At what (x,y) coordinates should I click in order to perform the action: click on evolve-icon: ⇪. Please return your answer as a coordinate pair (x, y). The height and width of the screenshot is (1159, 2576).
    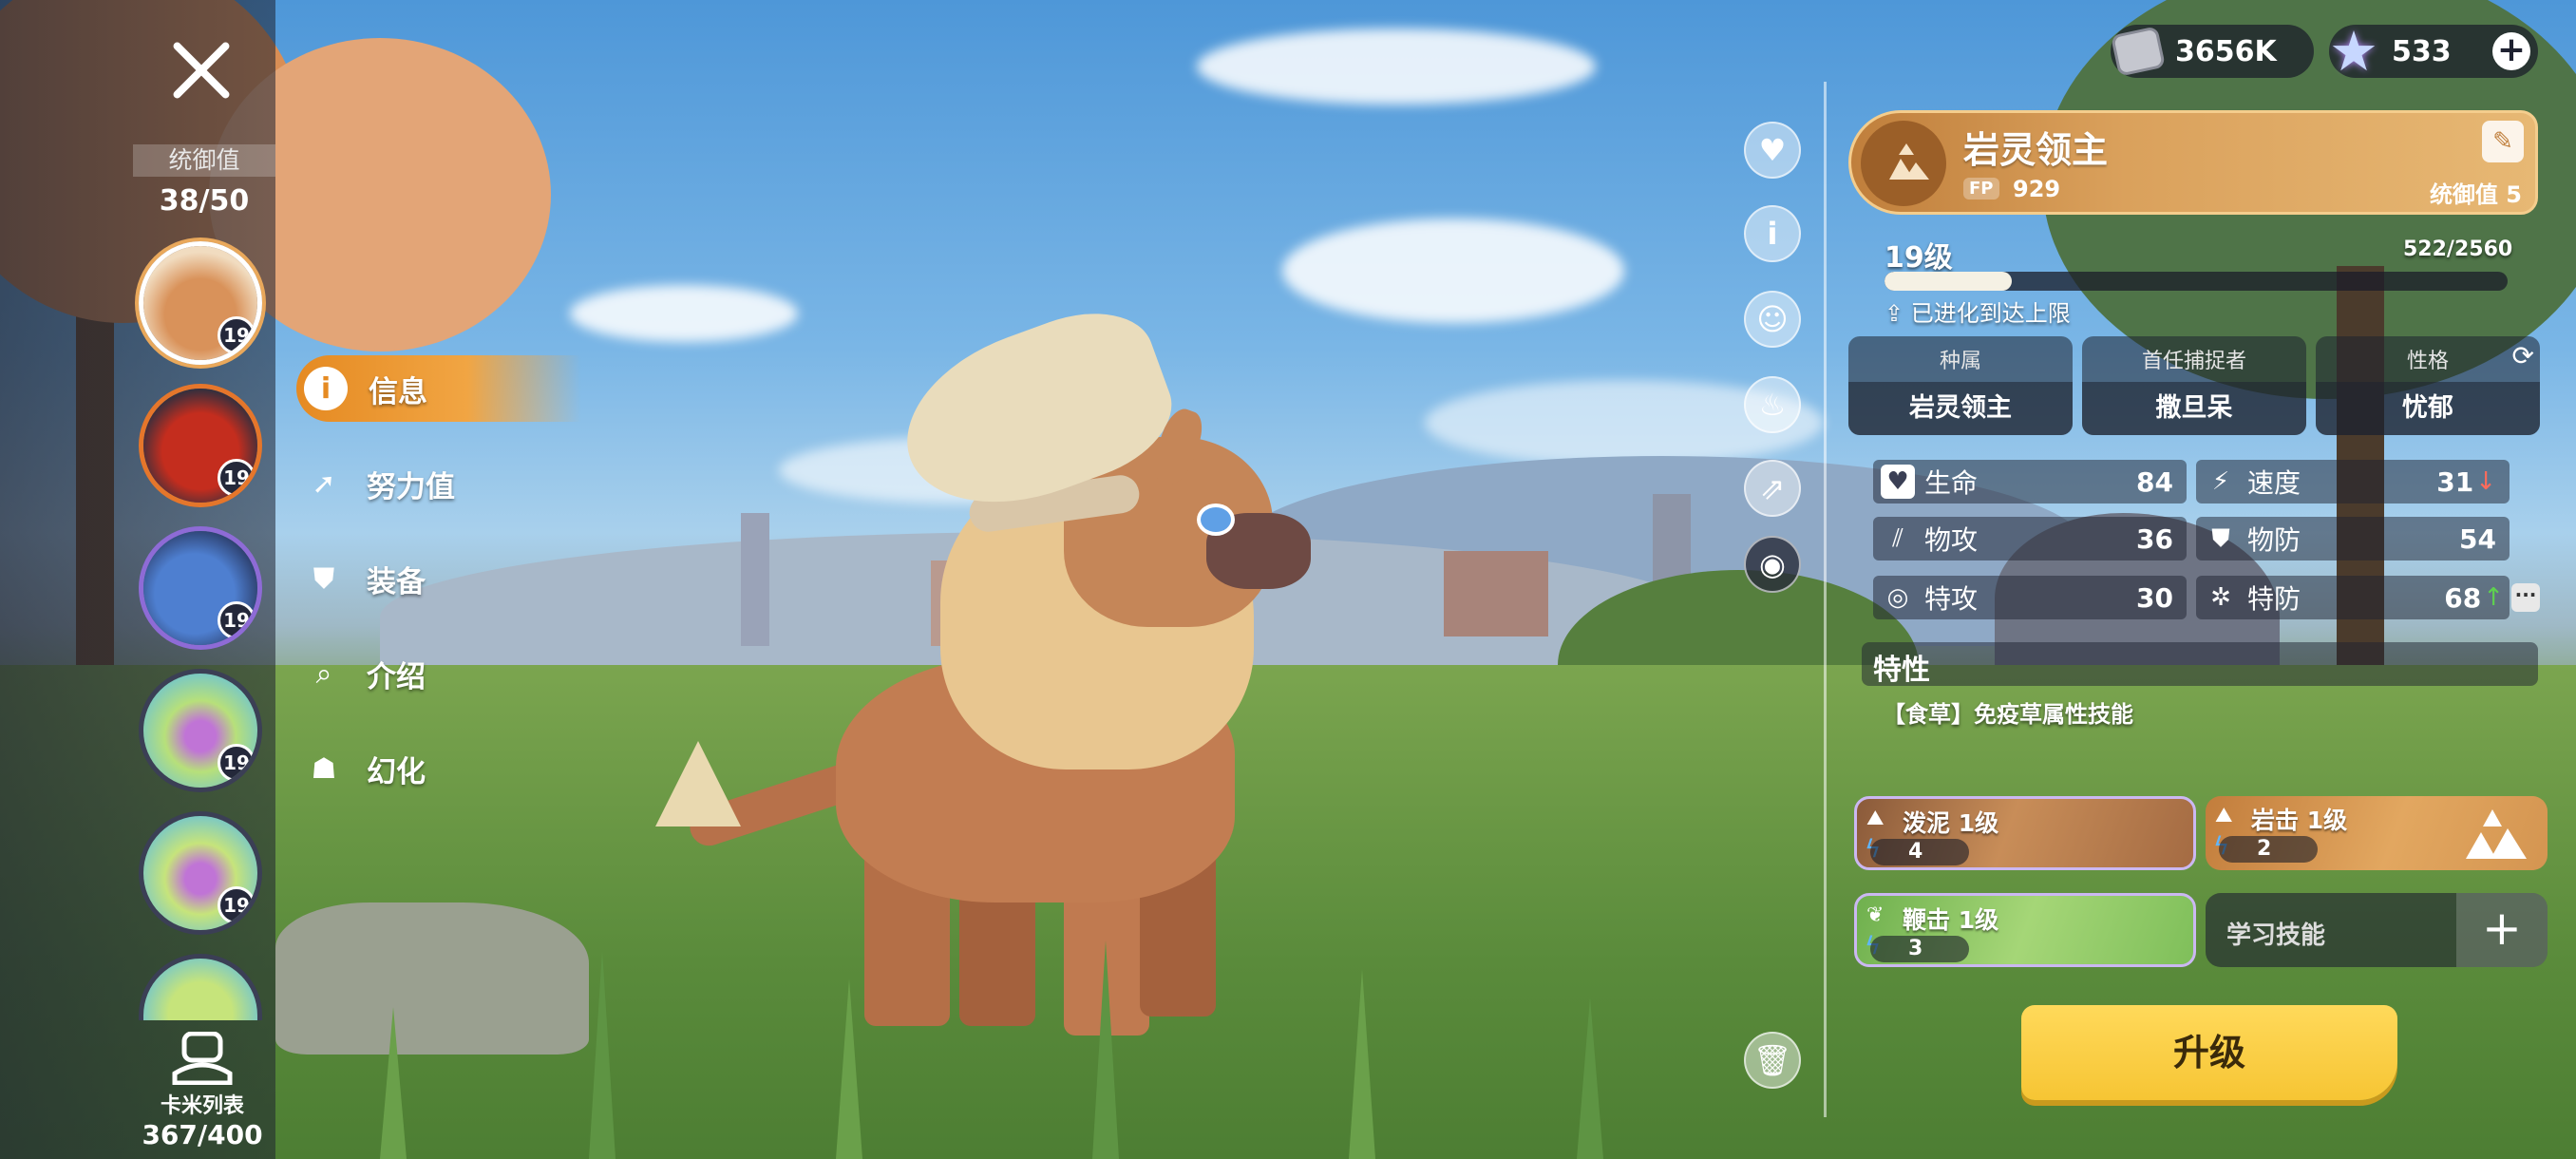
    Looking at the image, I should click on (1898, 313).